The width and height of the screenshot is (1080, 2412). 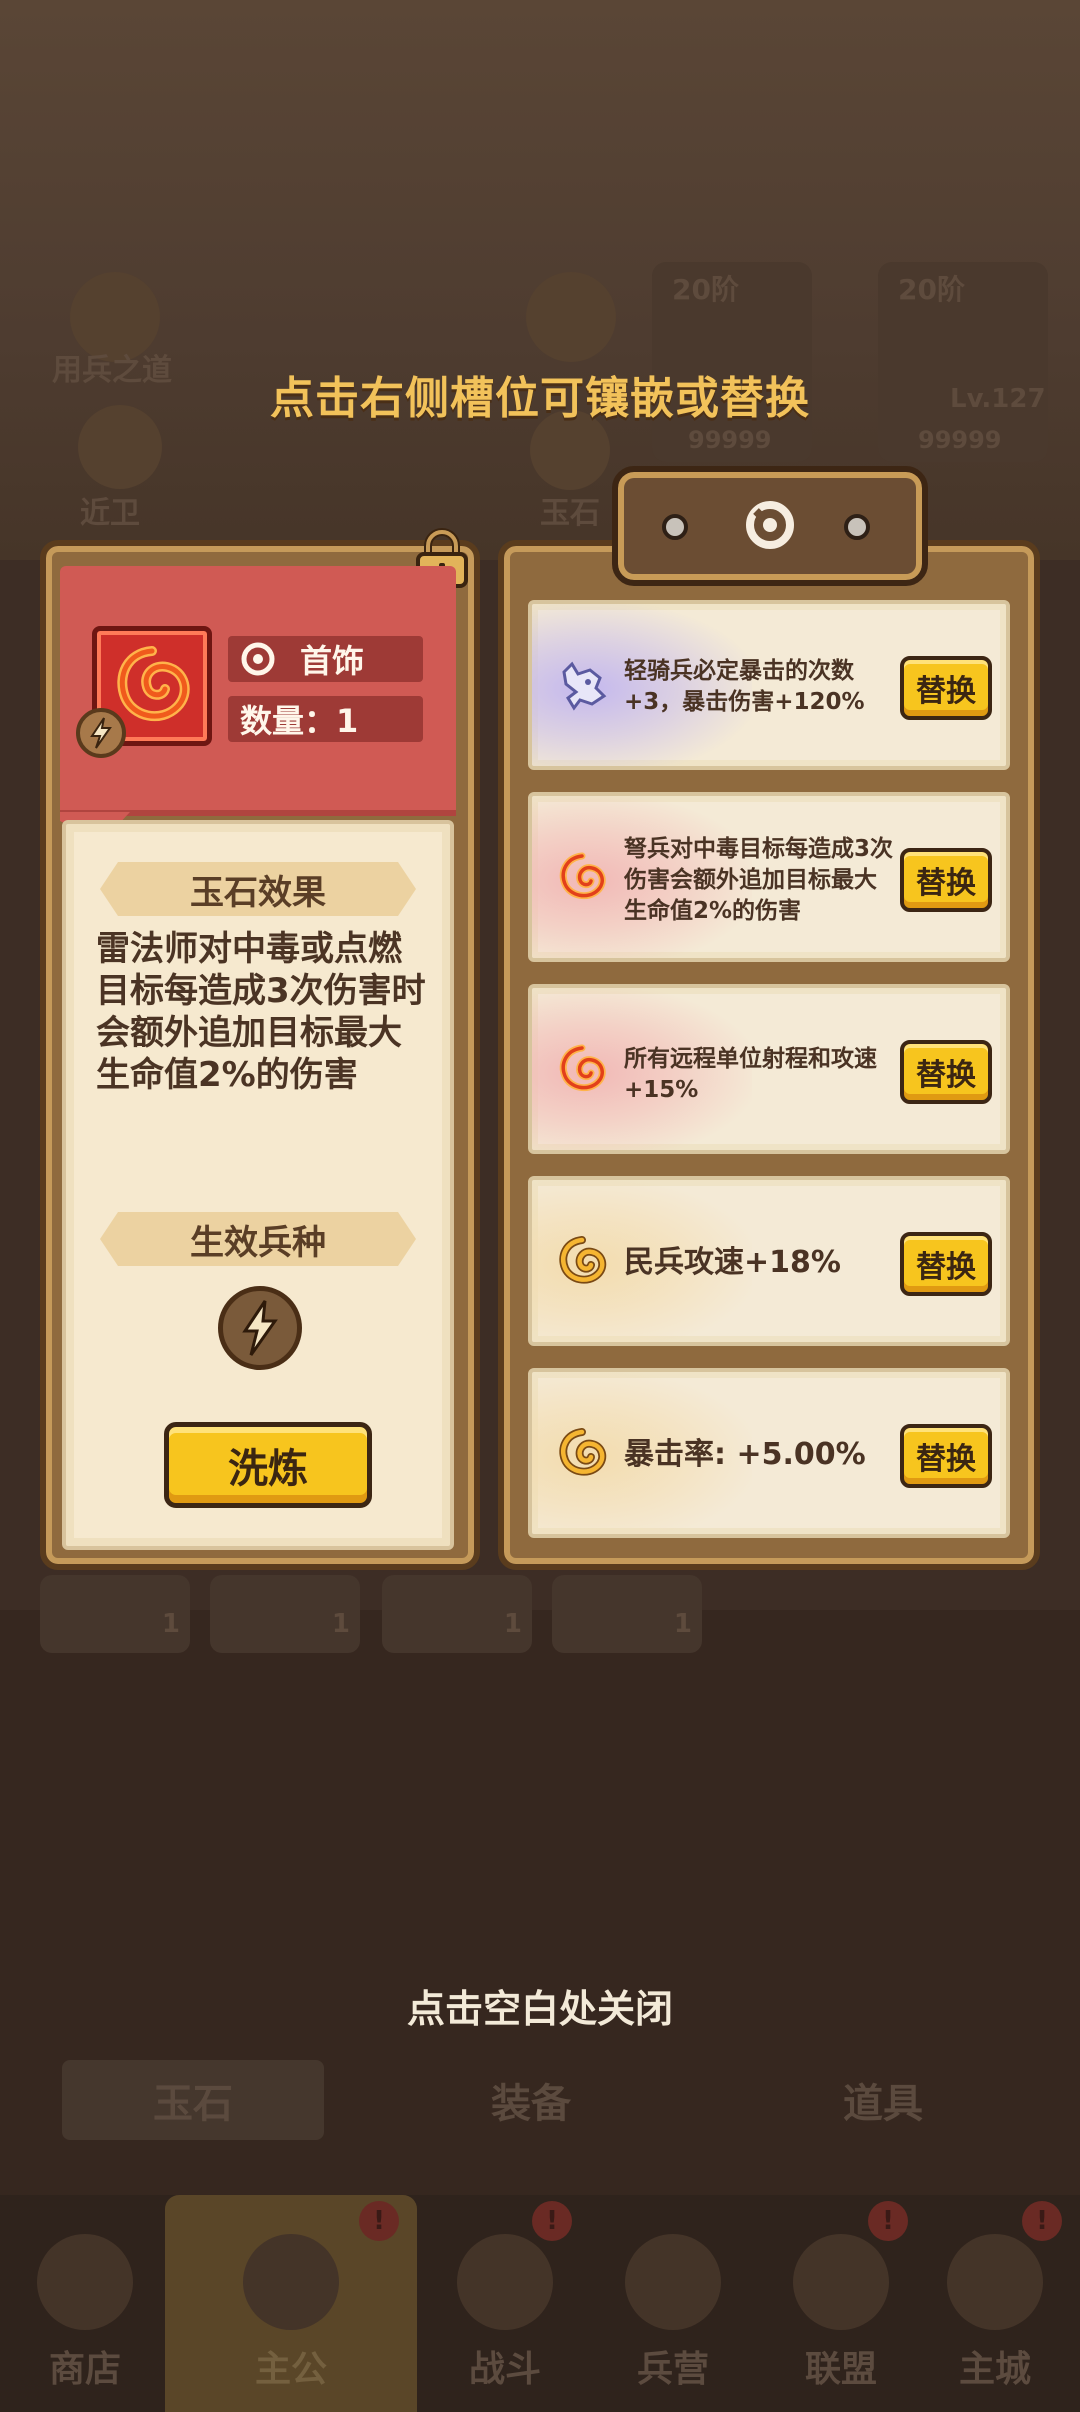 What do you see at coordinates (995, 2282) in the screenshot?
I see `city-icon` at bounding box center [995, 2282].